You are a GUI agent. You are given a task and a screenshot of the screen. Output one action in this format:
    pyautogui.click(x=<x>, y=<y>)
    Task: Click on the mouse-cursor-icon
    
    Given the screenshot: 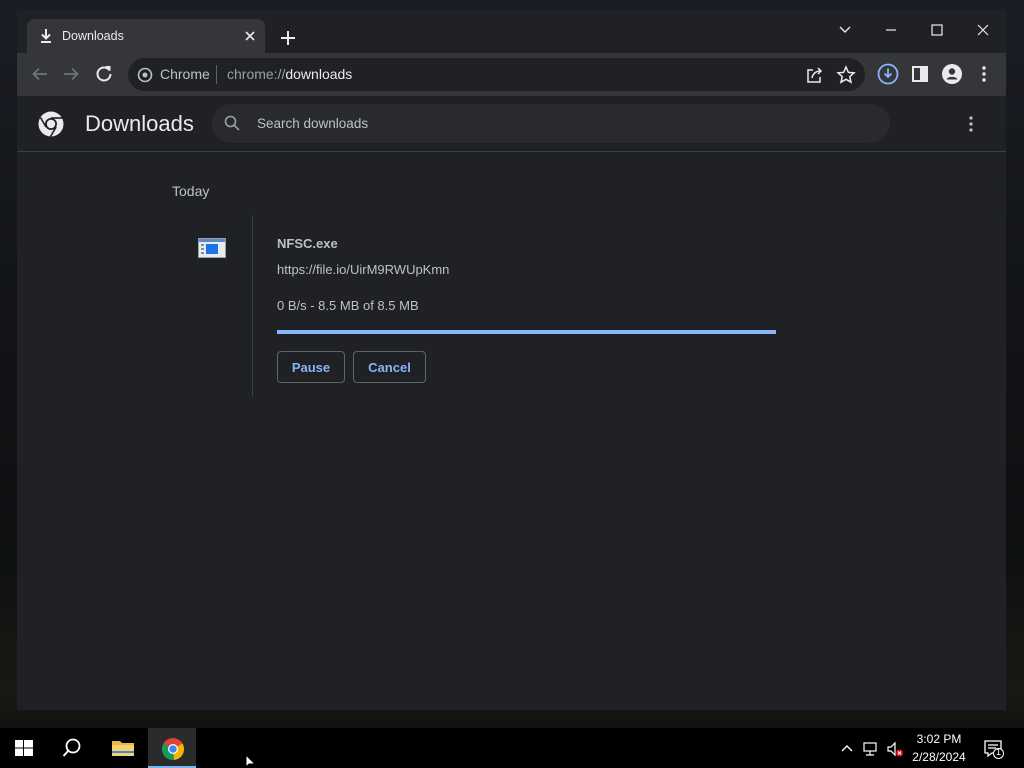 What is the action you would take?
    pyautogui.click(x=251, y=761)
    